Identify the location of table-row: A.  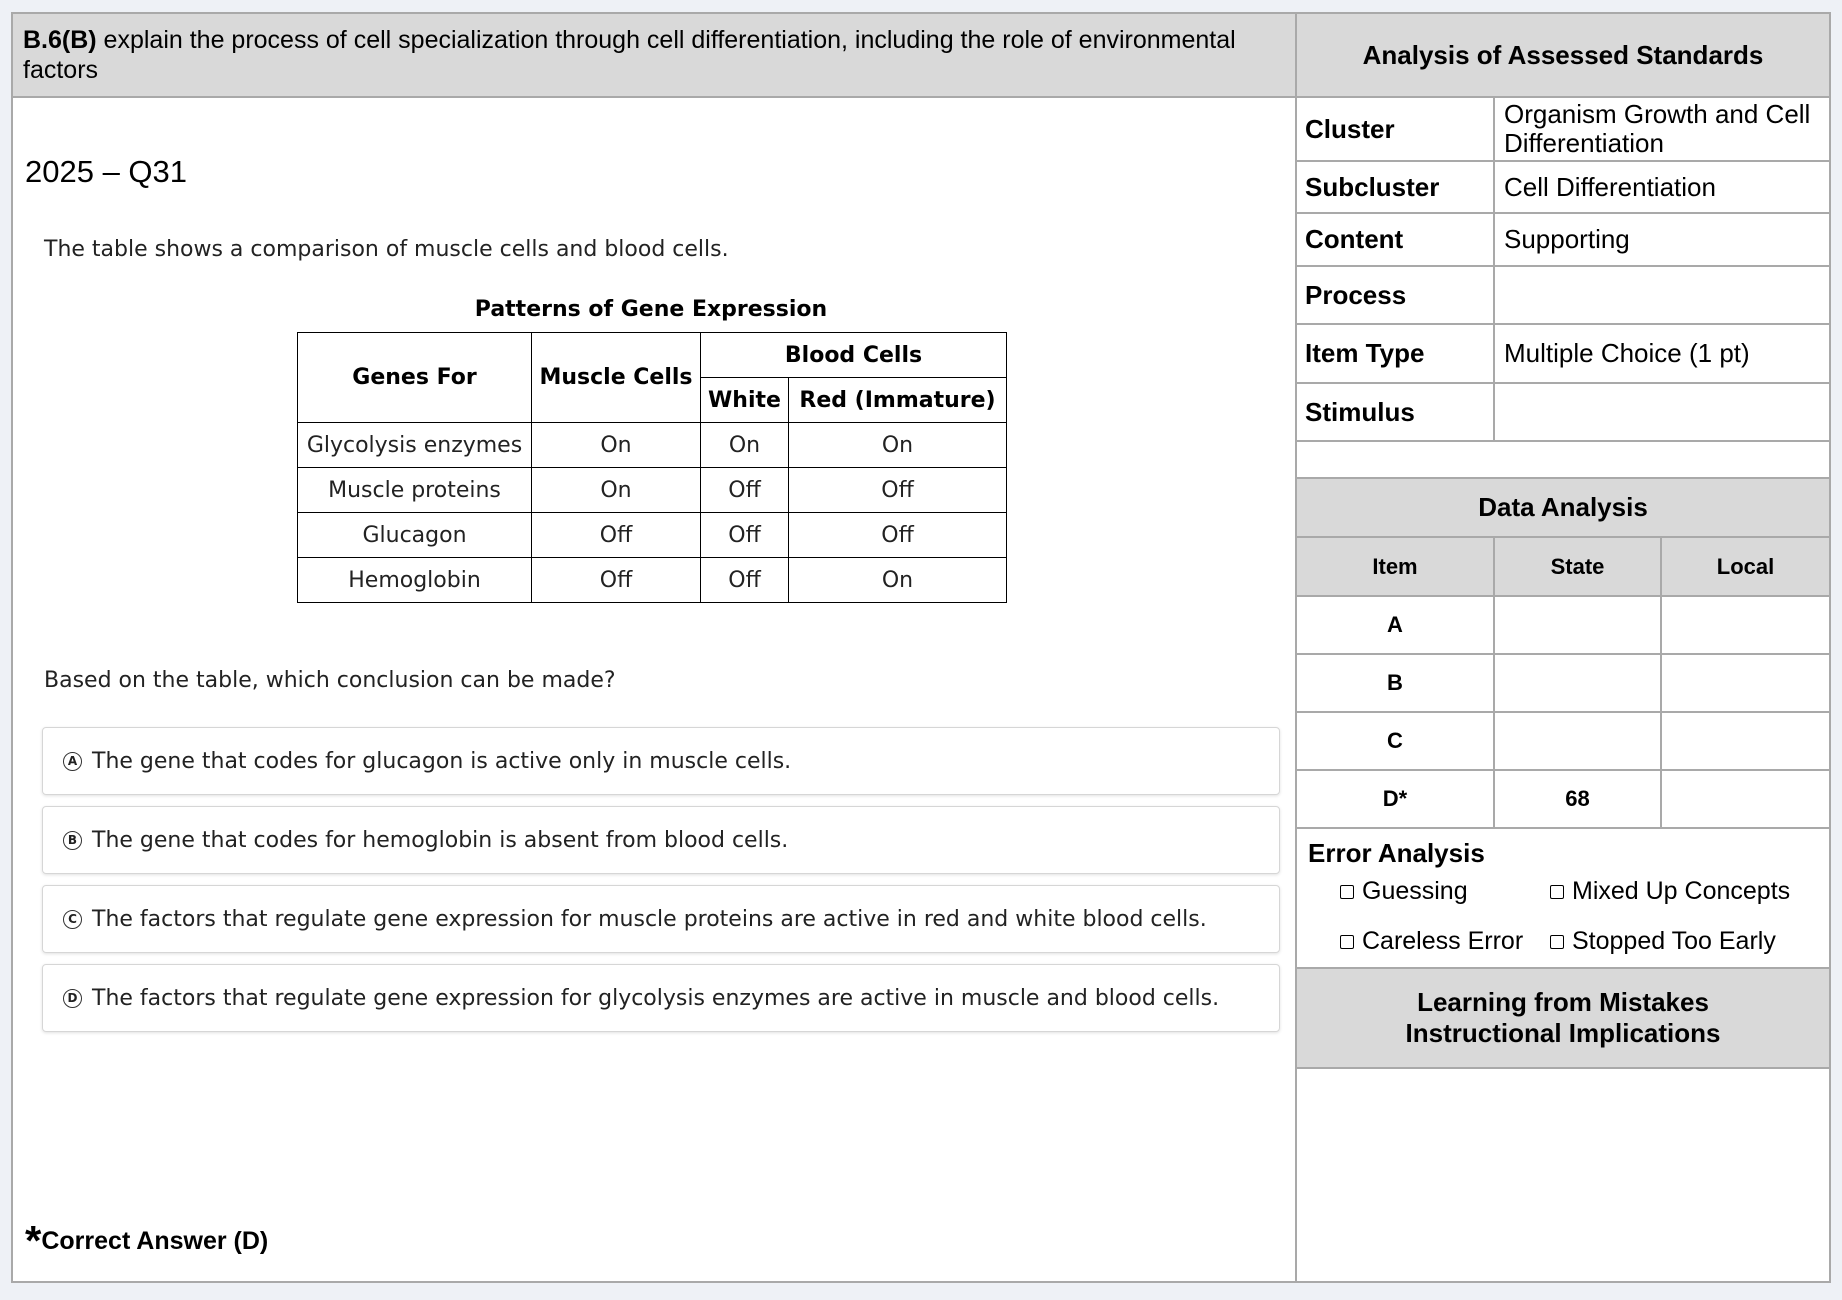
(1563, 626).